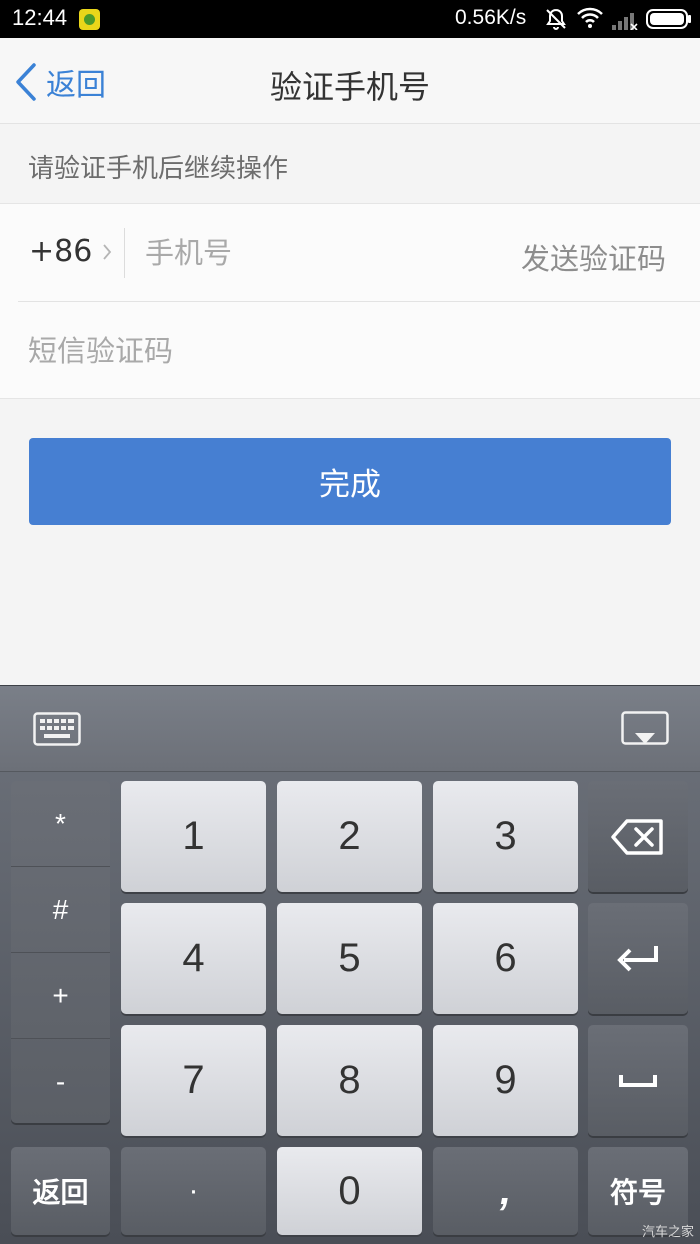  I want to click on key-5: 5, so click(349, 958).